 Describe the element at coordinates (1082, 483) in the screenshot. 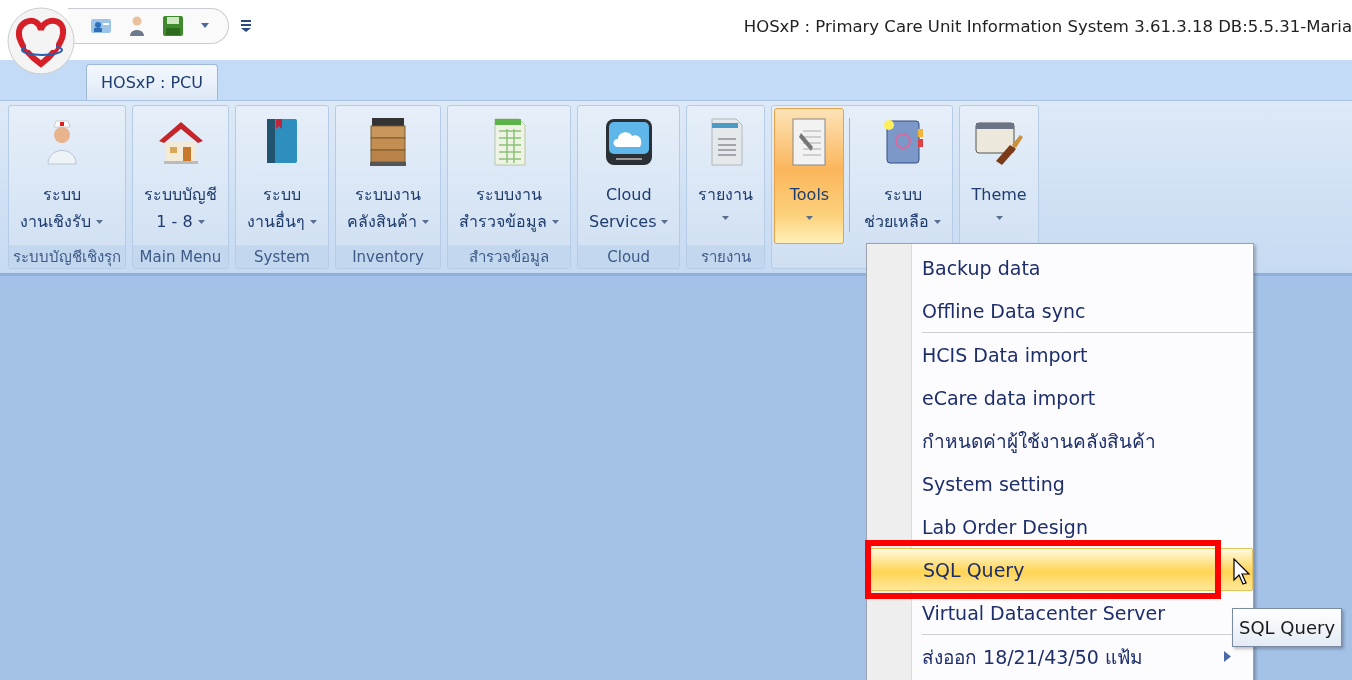

I see `menu-item: System setting` at that location.